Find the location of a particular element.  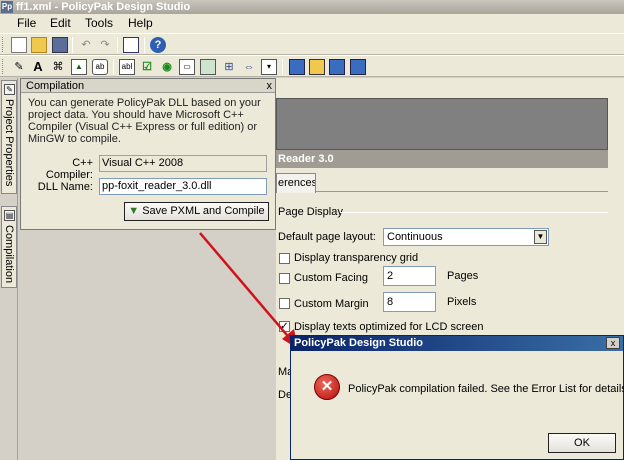

menu-edit: Edit is located at coordinates (60, 23).